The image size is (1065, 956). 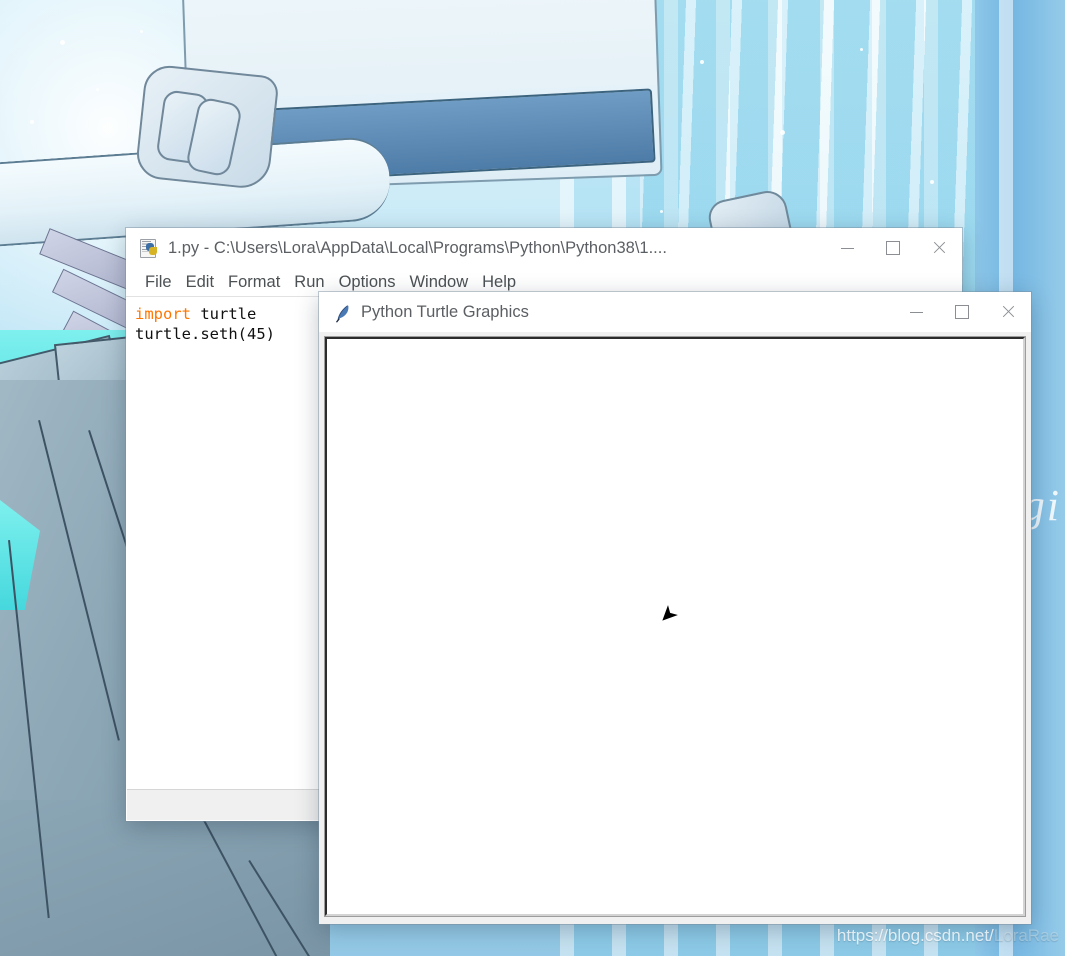 What do you see at coordinates (200, 282) in the screenshot?
I see `menu-item-edit: Edit` at bounding box center [200, 282].